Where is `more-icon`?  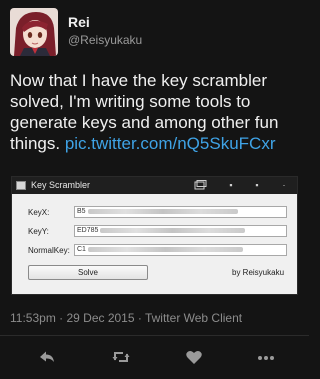
more-icon is located at coordinates (266, 358).